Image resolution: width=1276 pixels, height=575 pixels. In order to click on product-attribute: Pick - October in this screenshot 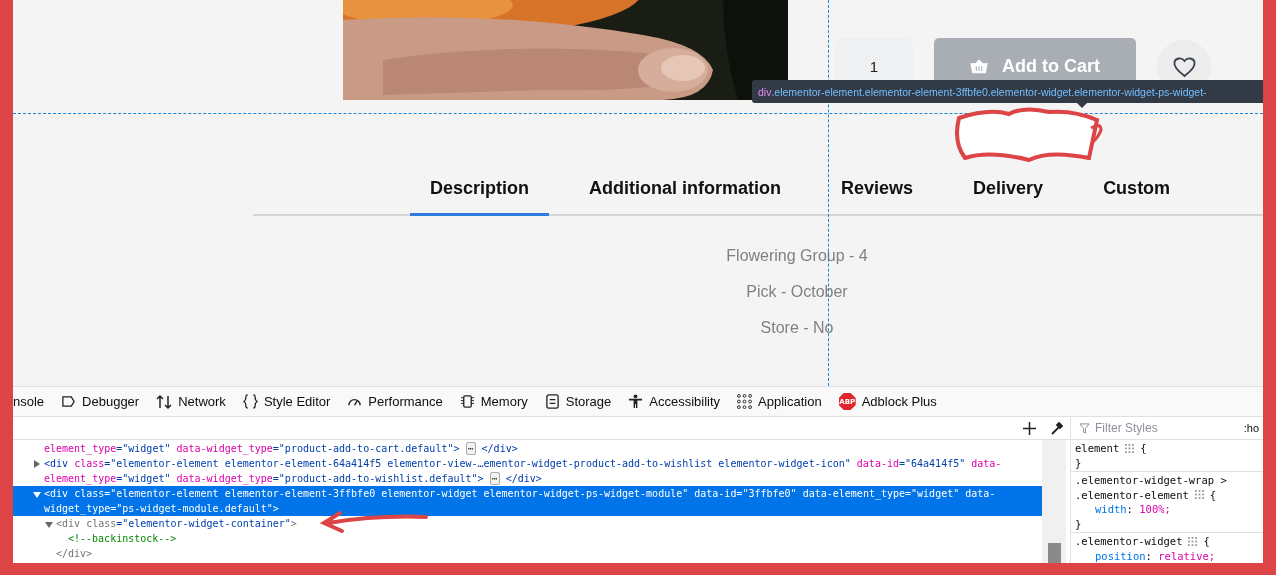, I will do `click(797, 292)`.